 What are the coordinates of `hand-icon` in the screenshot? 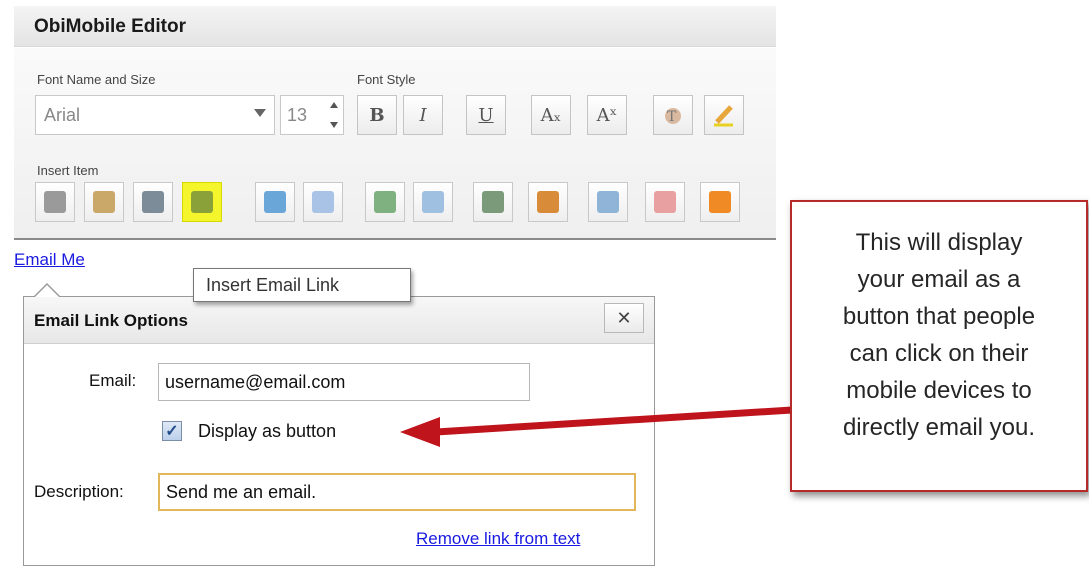 It's located at (665, 202).